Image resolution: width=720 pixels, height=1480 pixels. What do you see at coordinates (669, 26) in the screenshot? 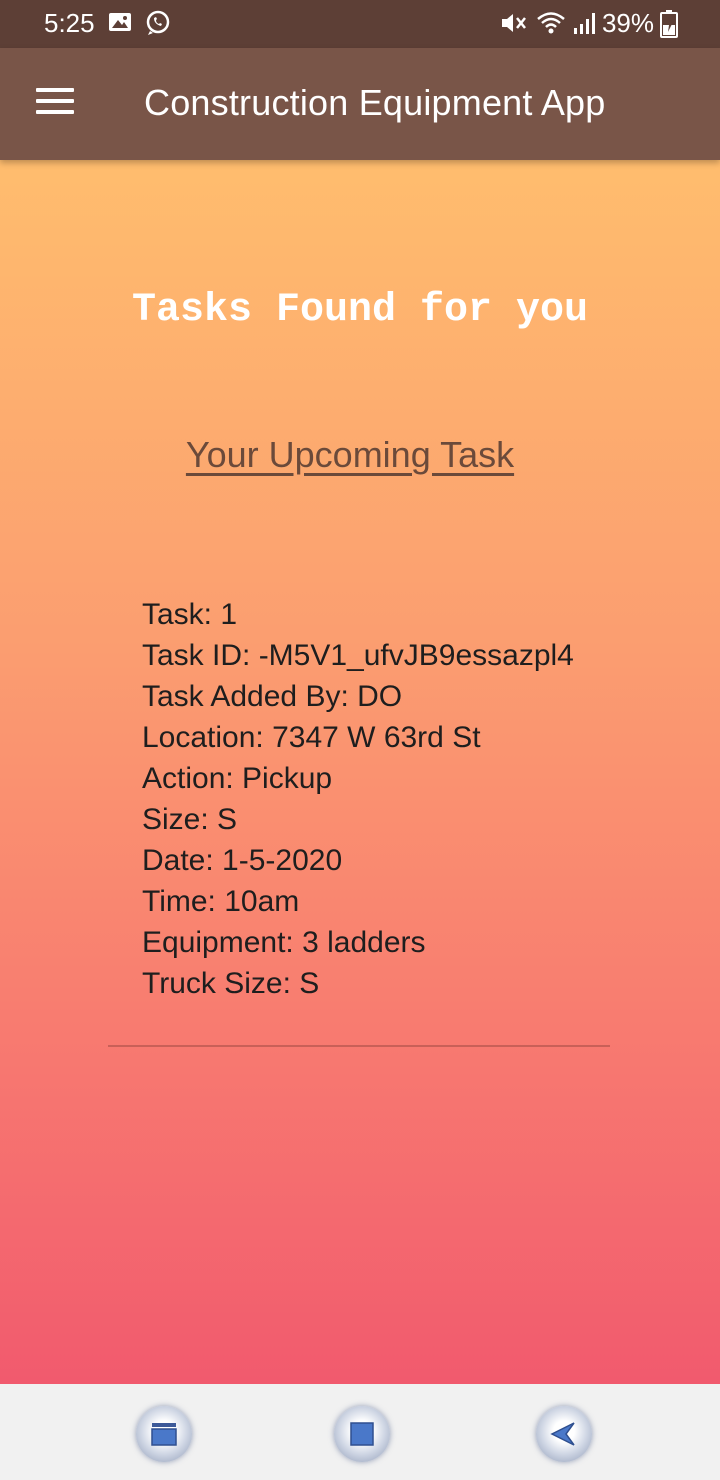
I see `battery-charging-icon` at bounding box center [669, 26].